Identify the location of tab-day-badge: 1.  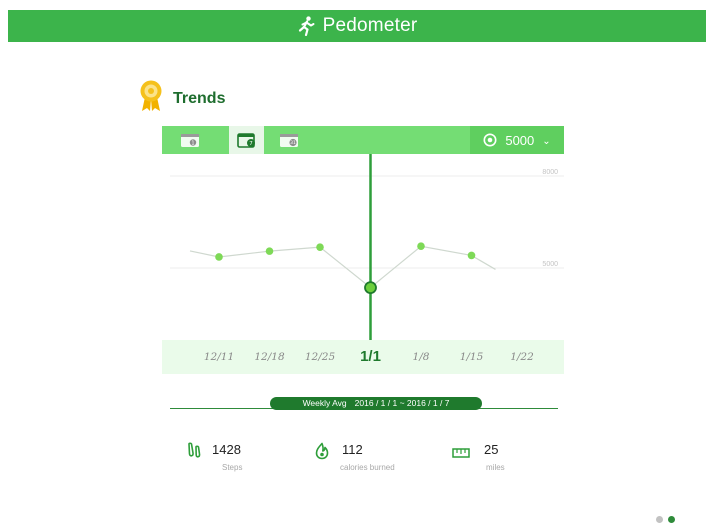
(192, 143).